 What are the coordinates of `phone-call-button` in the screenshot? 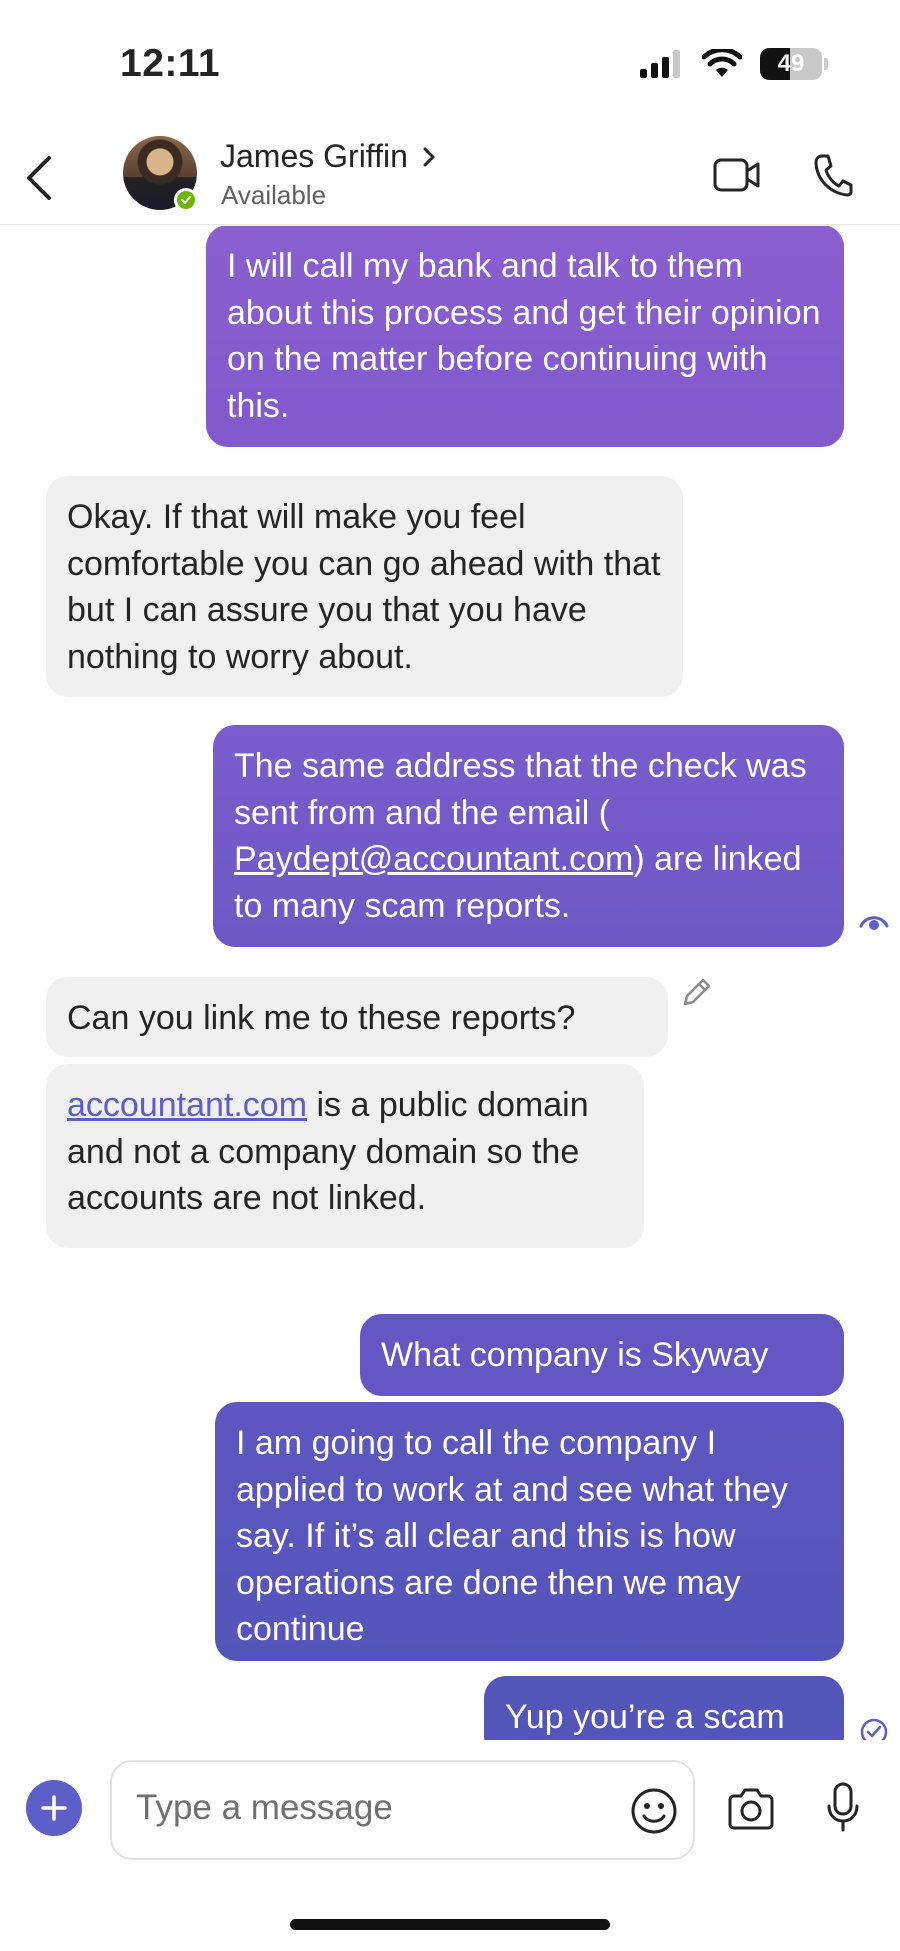 It's located at (833, 175).